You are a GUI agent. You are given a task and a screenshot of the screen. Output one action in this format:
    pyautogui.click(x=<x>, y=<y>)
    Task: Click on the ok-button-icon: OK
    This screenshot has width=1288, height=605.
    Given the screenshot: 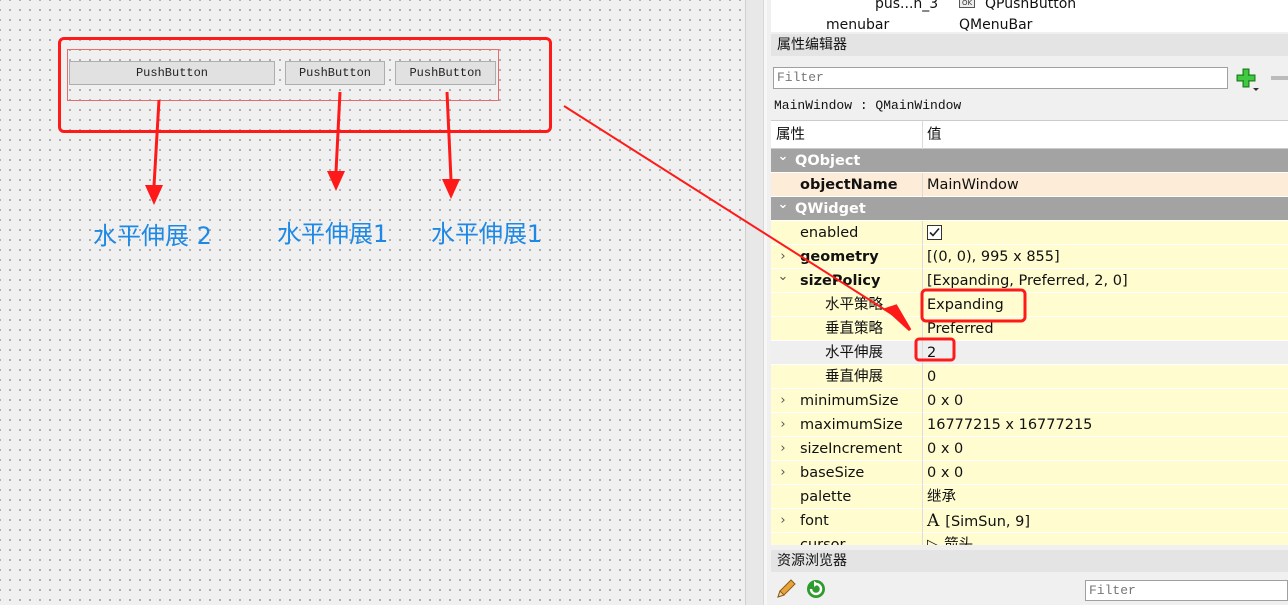 What is the action you would take?
    pyautogui.click(x=968, y=5)
    